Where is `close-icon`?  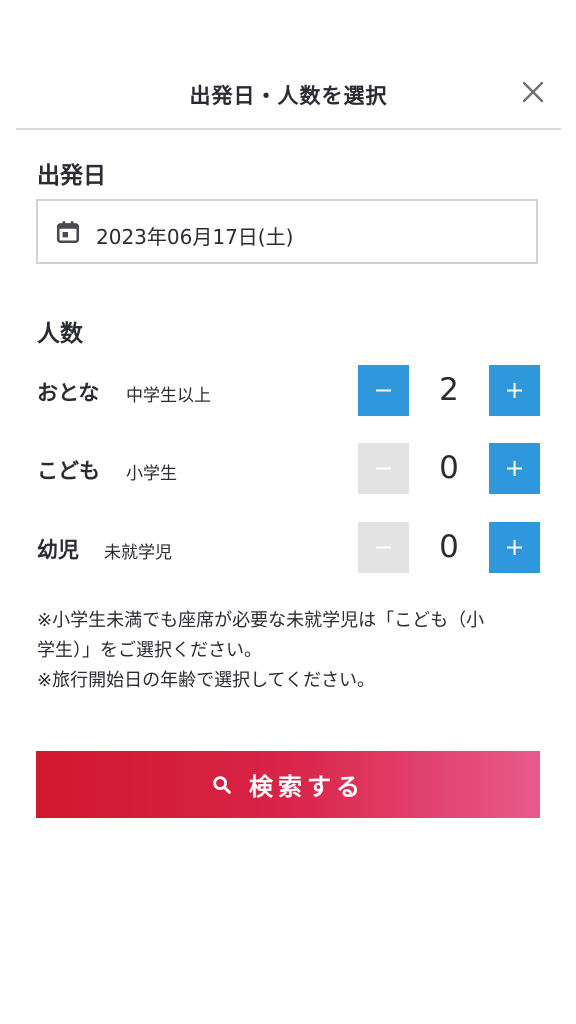 close-icon is located at coordinates (533, 92).